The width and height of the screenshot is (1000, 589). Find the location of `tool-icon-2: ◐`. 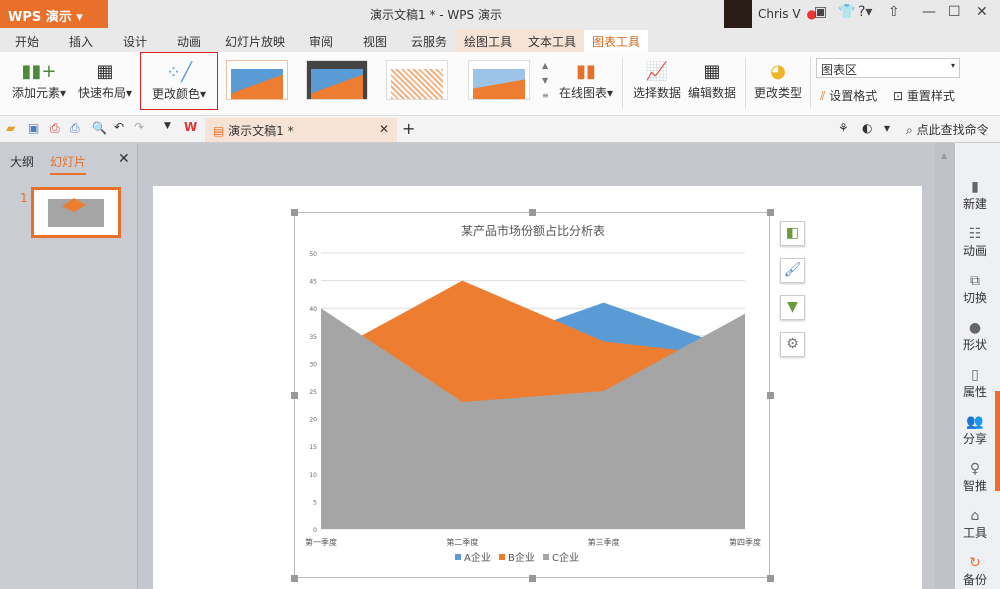

tool-icon-2: ◐ is located at coordinates (867, 128).